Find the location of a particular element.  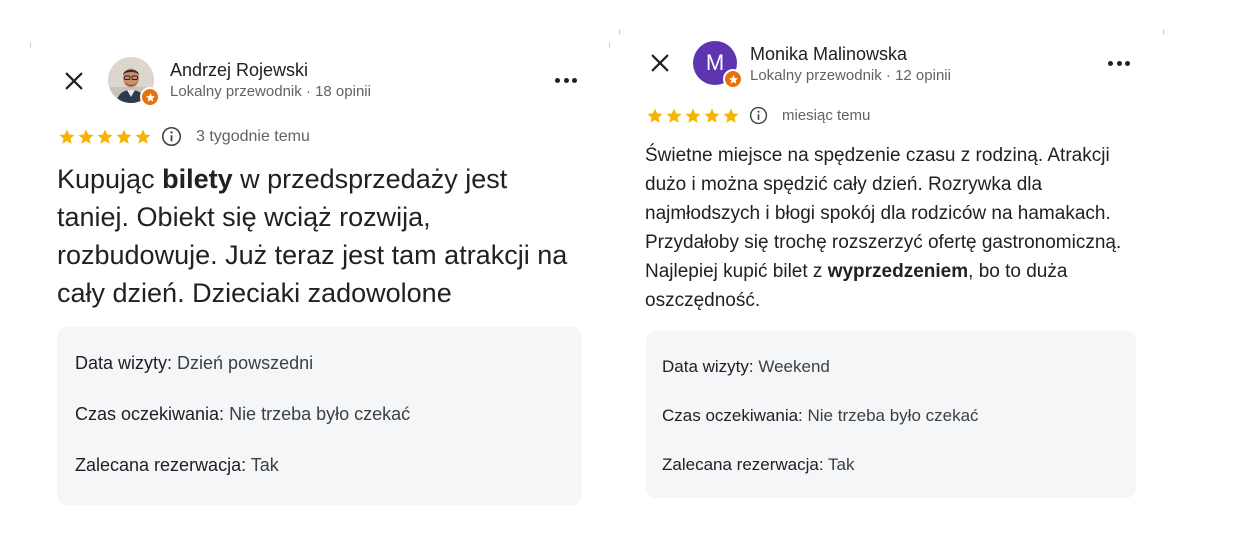

avatar: M is located at coordinates (718, 65).